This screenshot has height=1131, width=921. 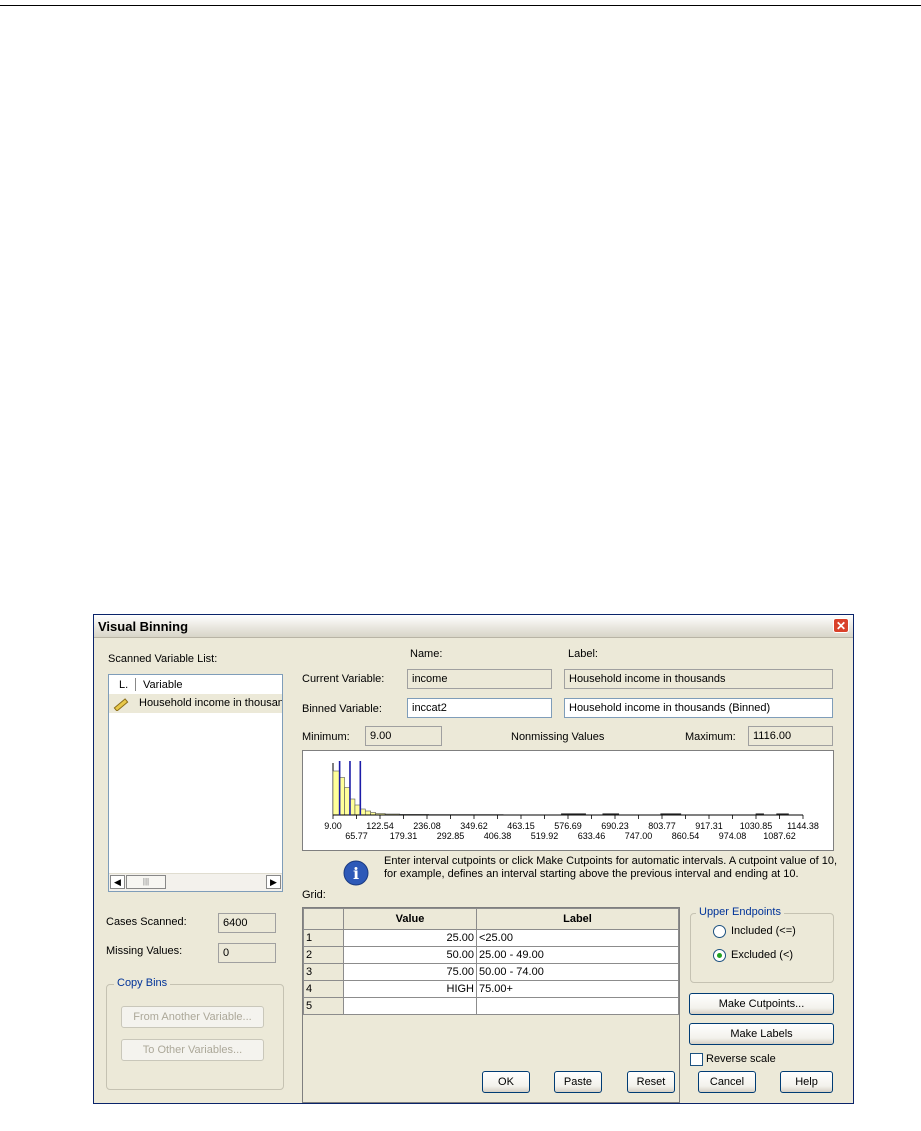 I want to click on table-header-row: Value Label, so click(x=491, y=919).